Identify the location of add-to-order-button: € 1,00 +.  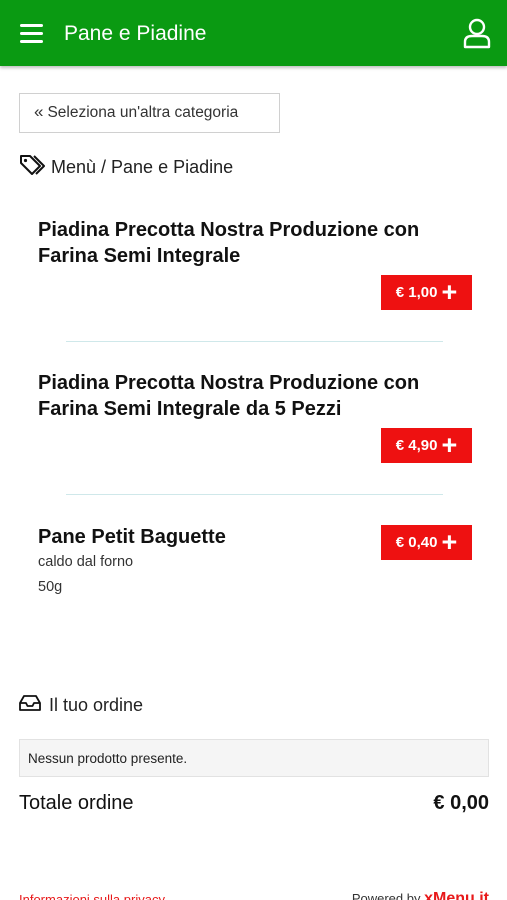
(426, 292).